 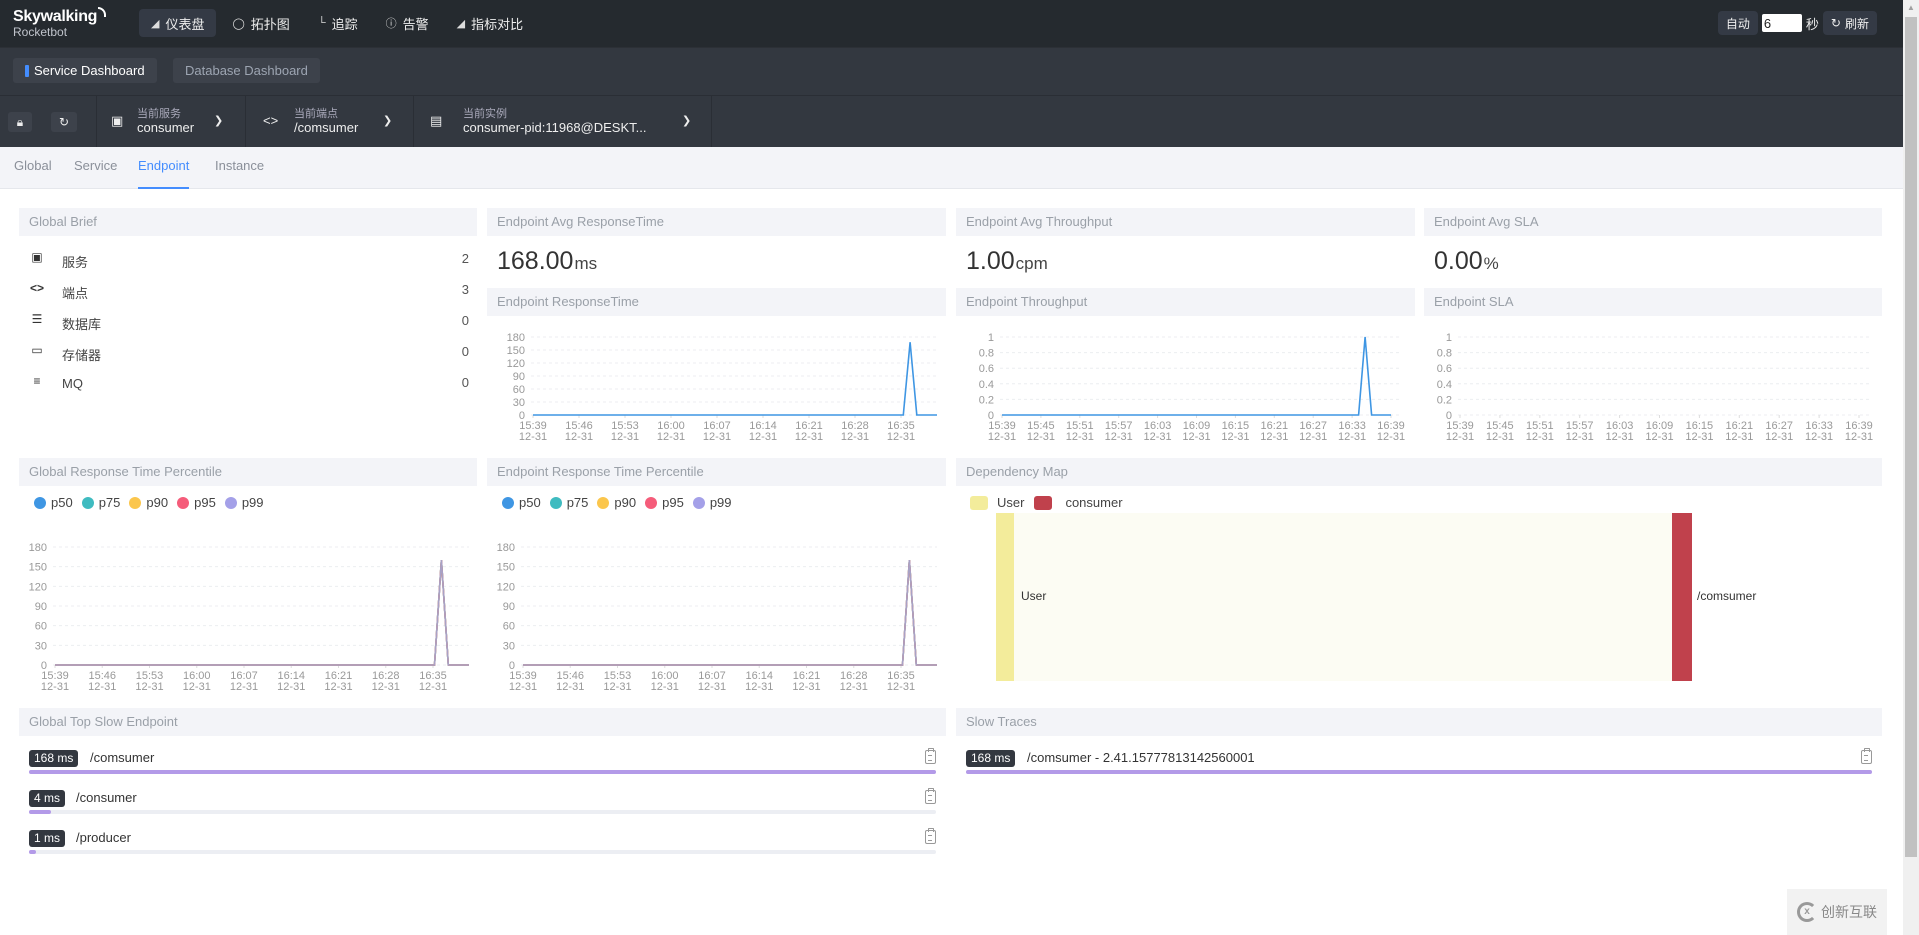 I want to click on nav-item-alarm: ⓘ 告警, so click(x=407, y=23).